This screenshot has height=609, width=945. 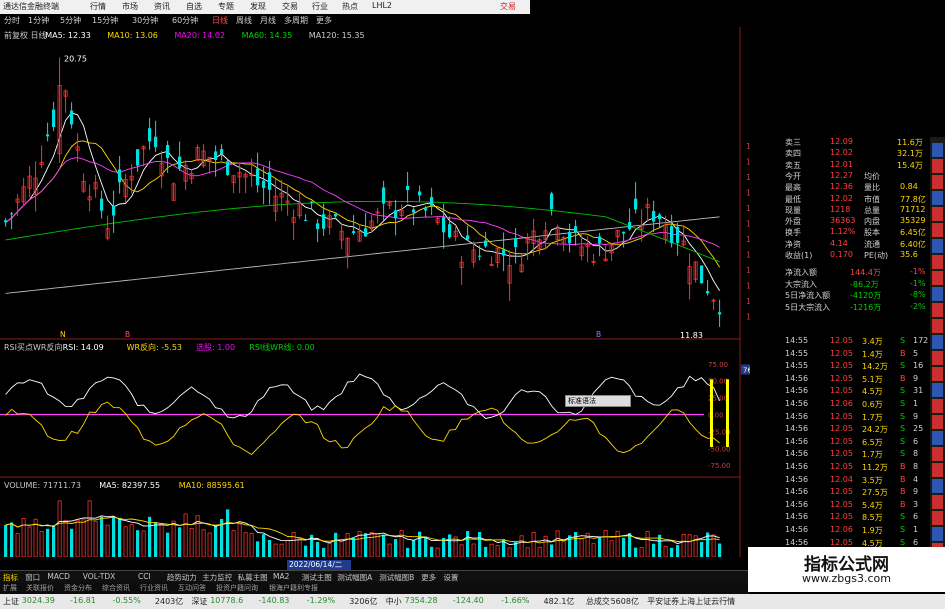 What do you see at coordinates (10, 588) in the screenshot?
I see `info-tab: 扩展` at bounding box center [10, 588].